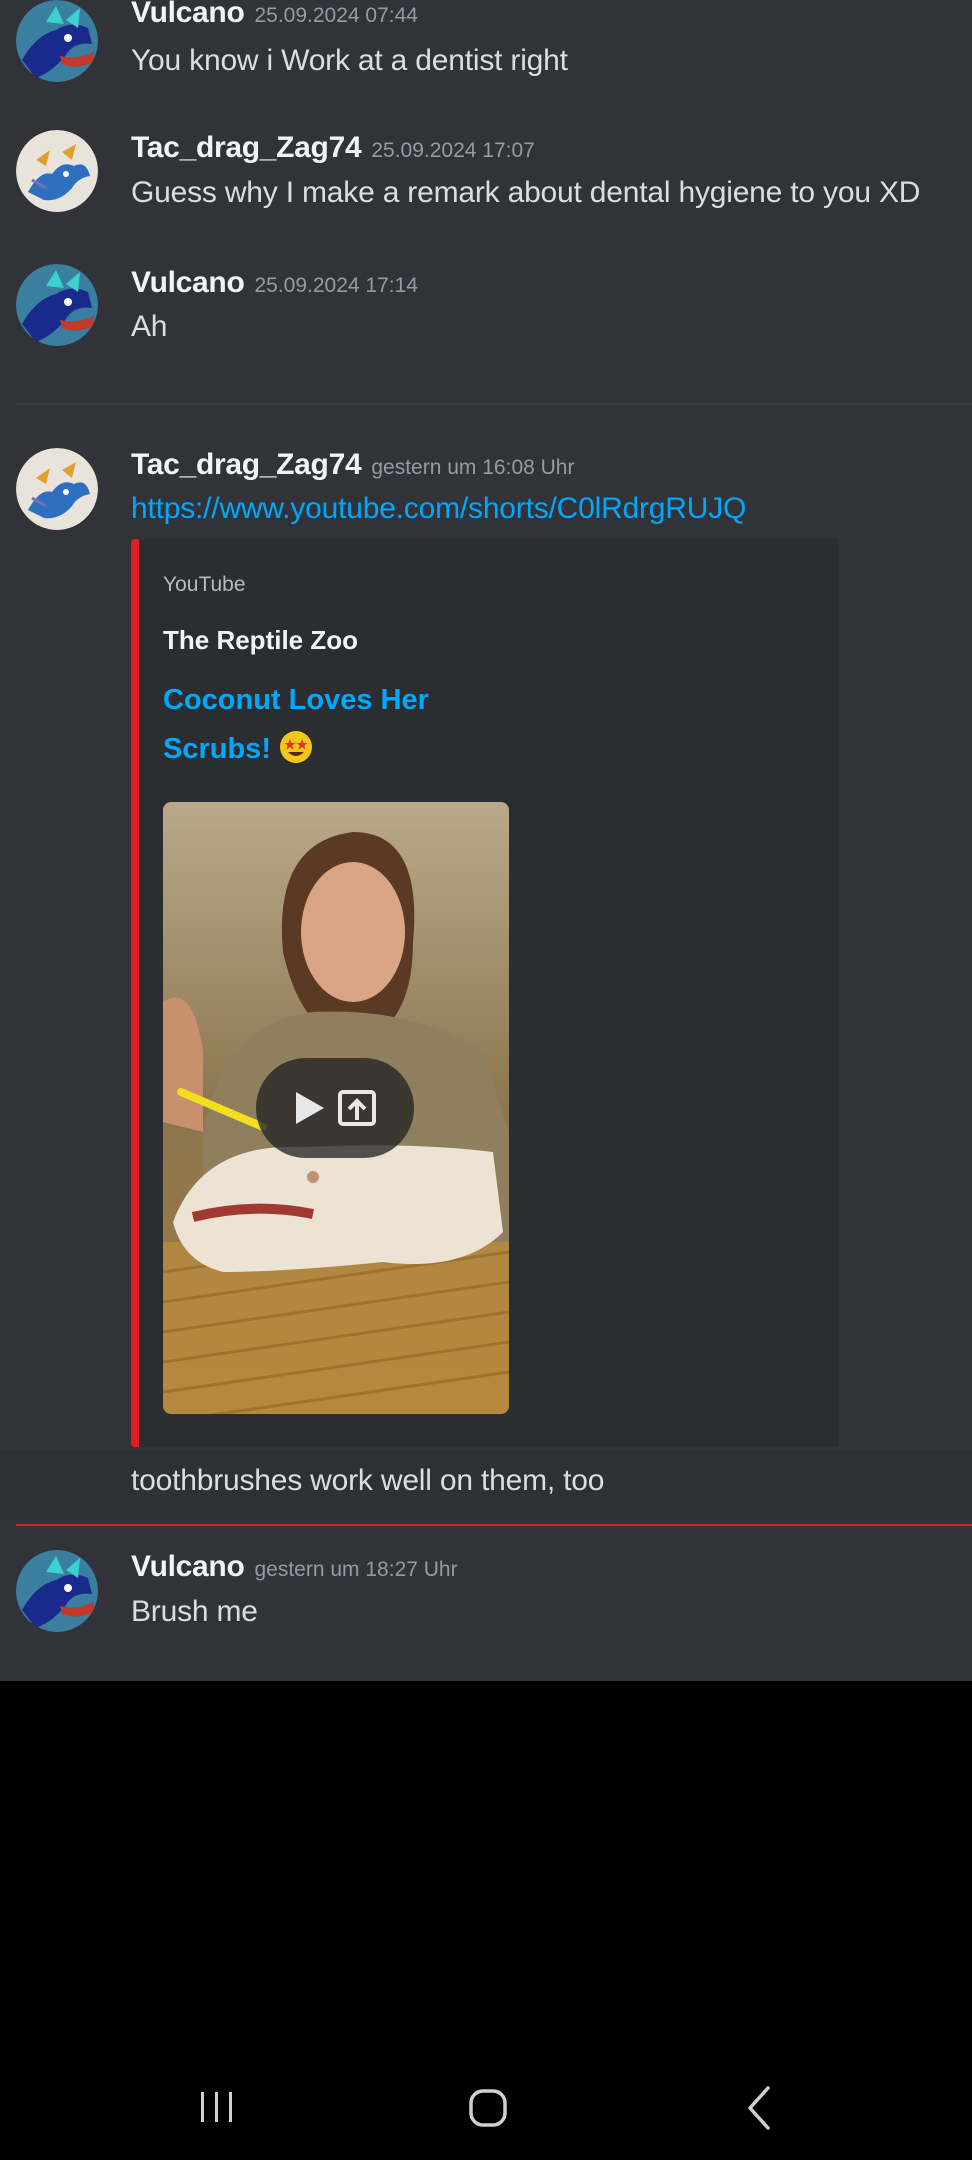  I want to click on embed-title-line-2: Scrubs!, so click(238, 748).